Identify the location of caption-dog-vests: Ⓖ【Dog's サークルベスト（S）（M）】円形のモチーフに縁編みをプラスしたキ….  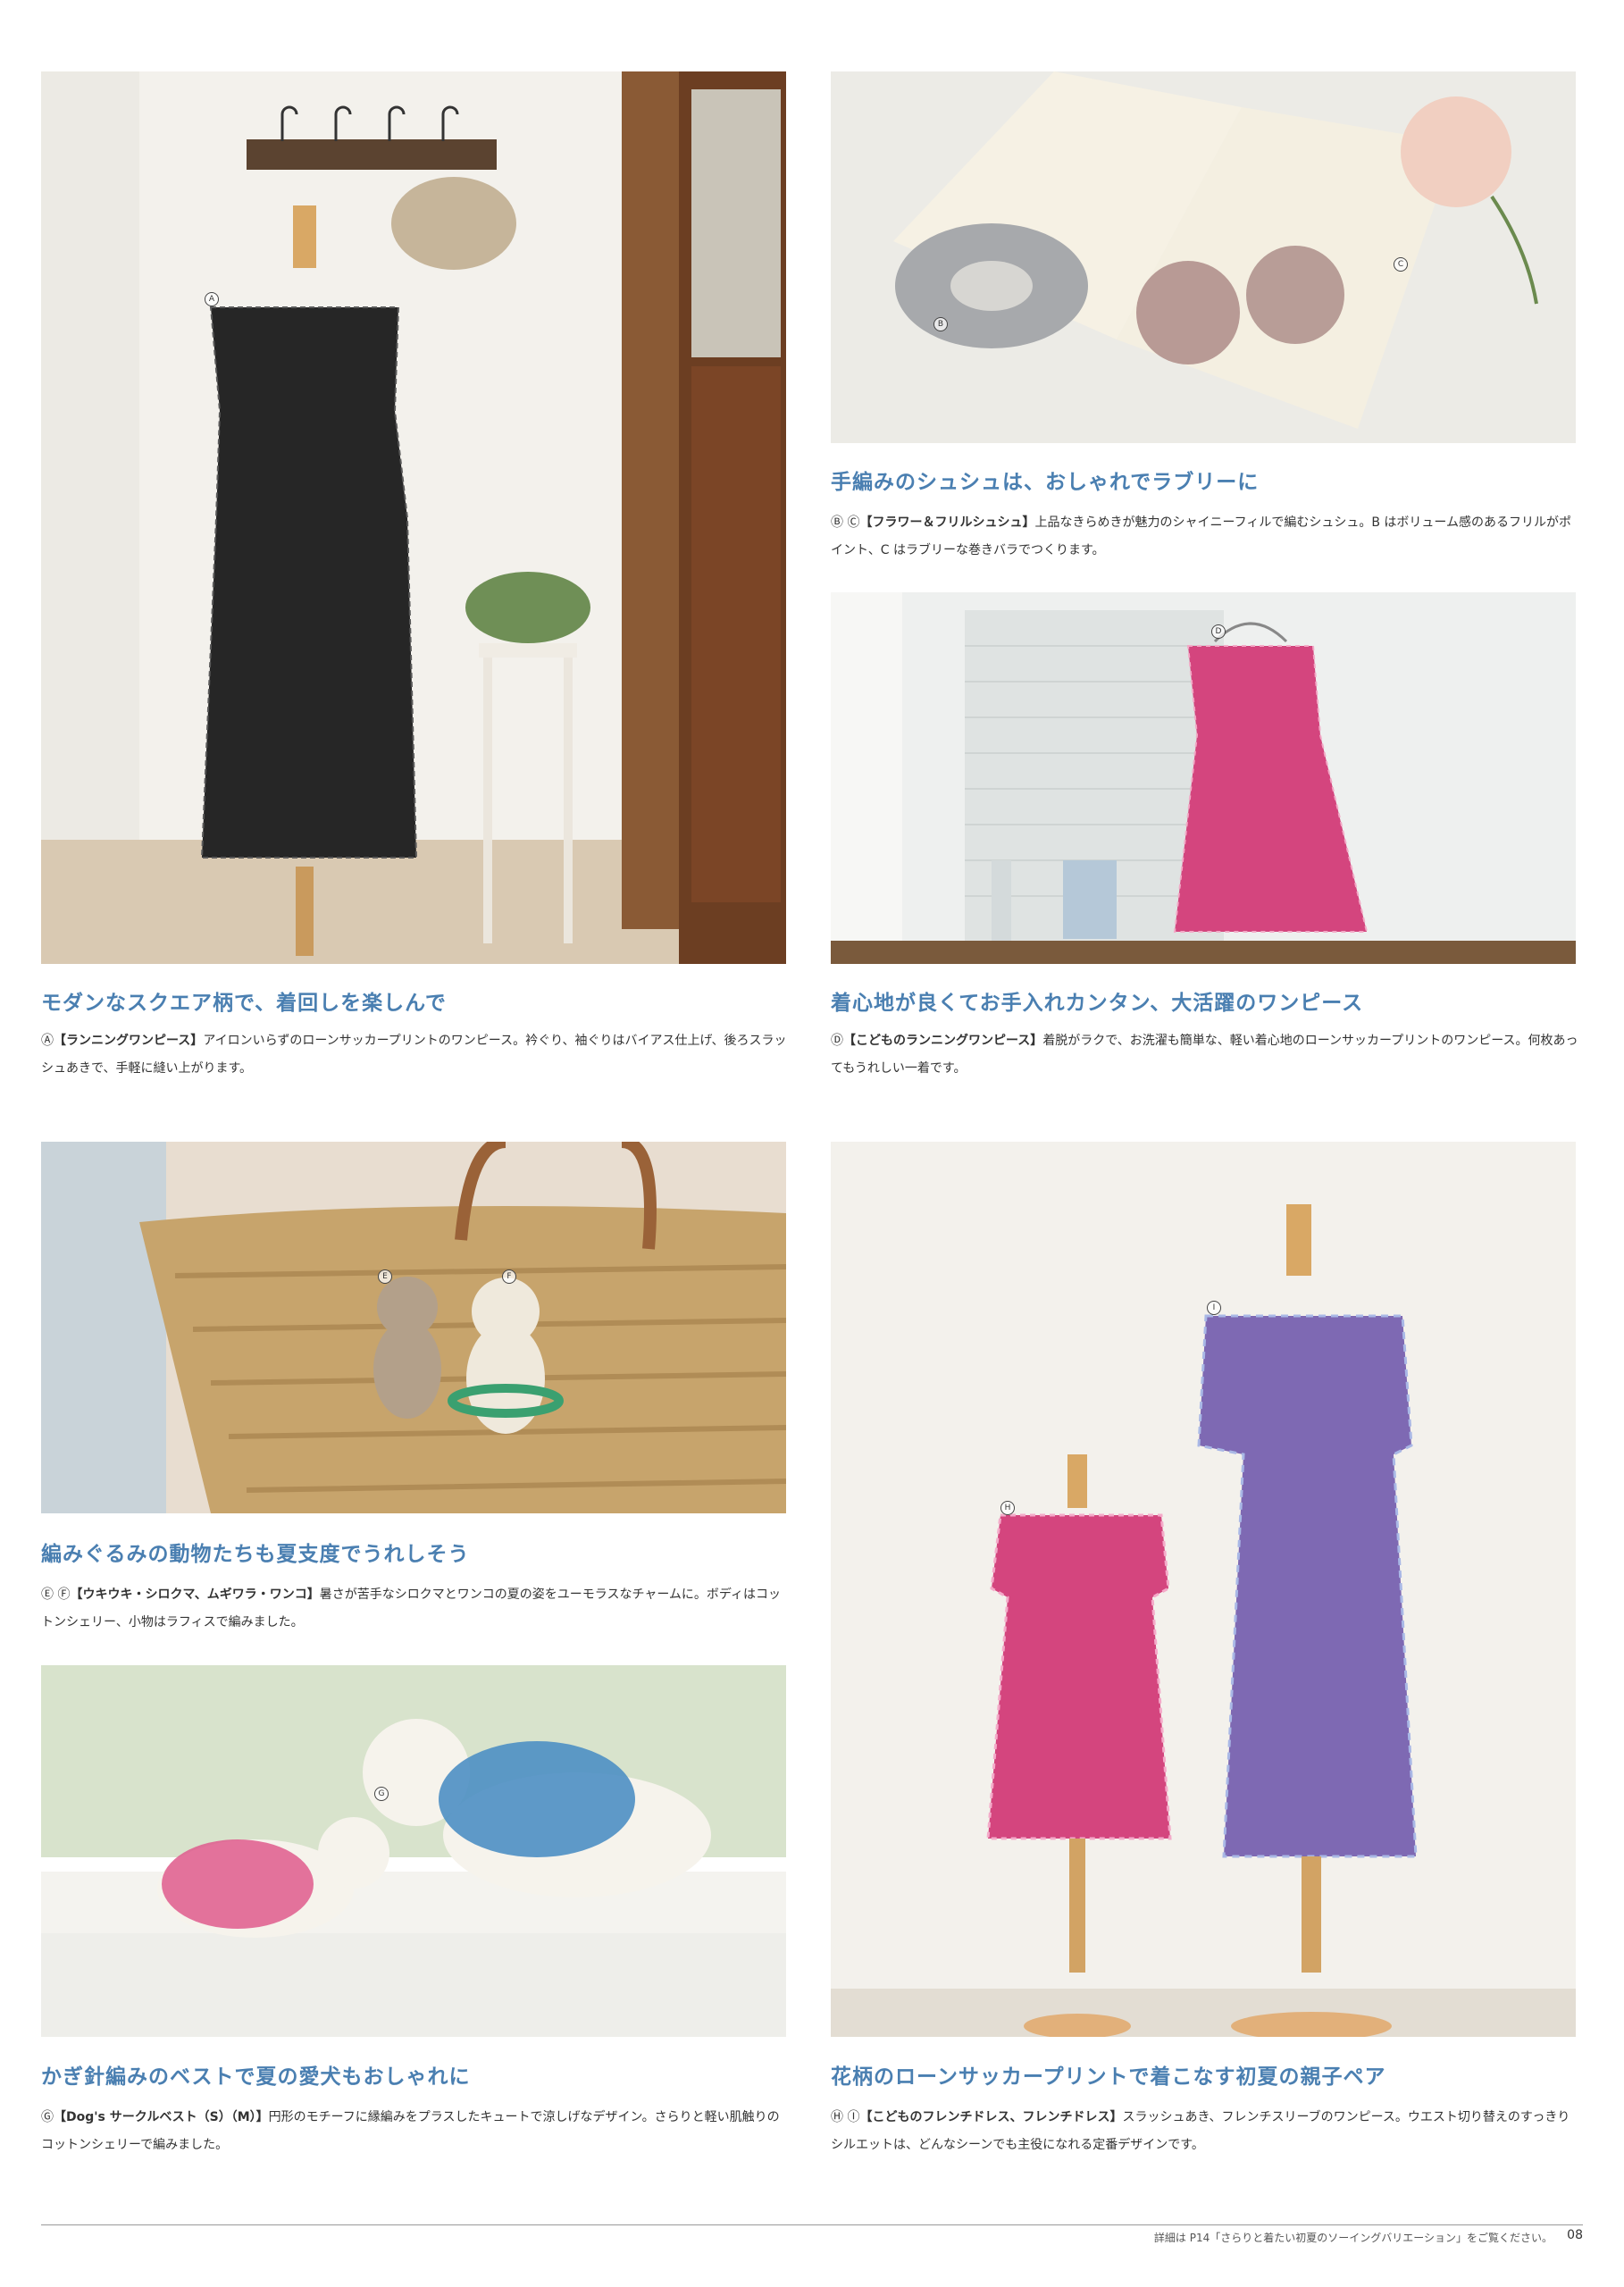
(416, 2131).